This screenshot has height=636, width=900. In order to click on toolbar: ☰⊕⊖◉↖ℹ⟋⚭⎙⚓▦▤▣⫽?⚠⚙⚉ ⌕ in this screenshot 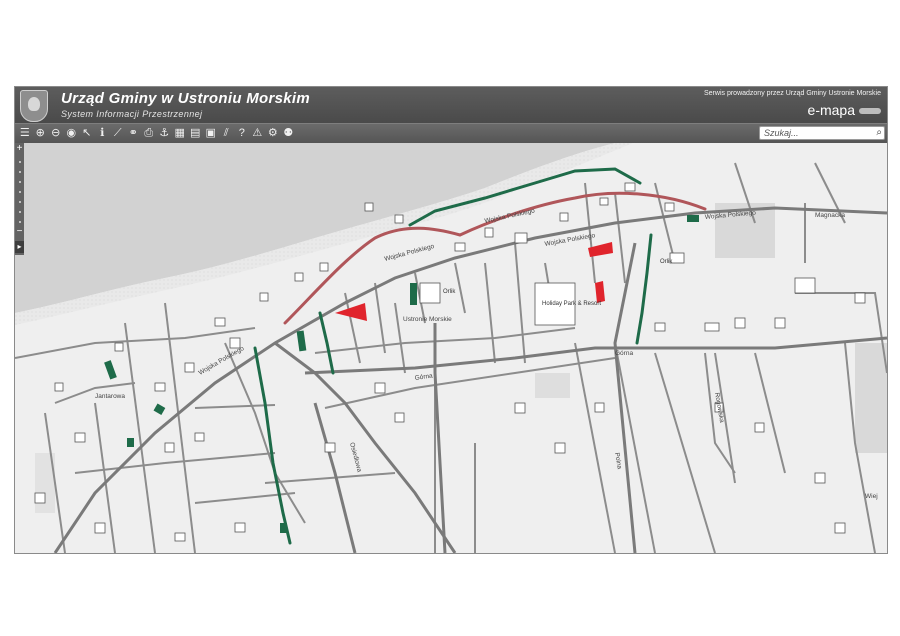, I will do `click(451, 133)`.